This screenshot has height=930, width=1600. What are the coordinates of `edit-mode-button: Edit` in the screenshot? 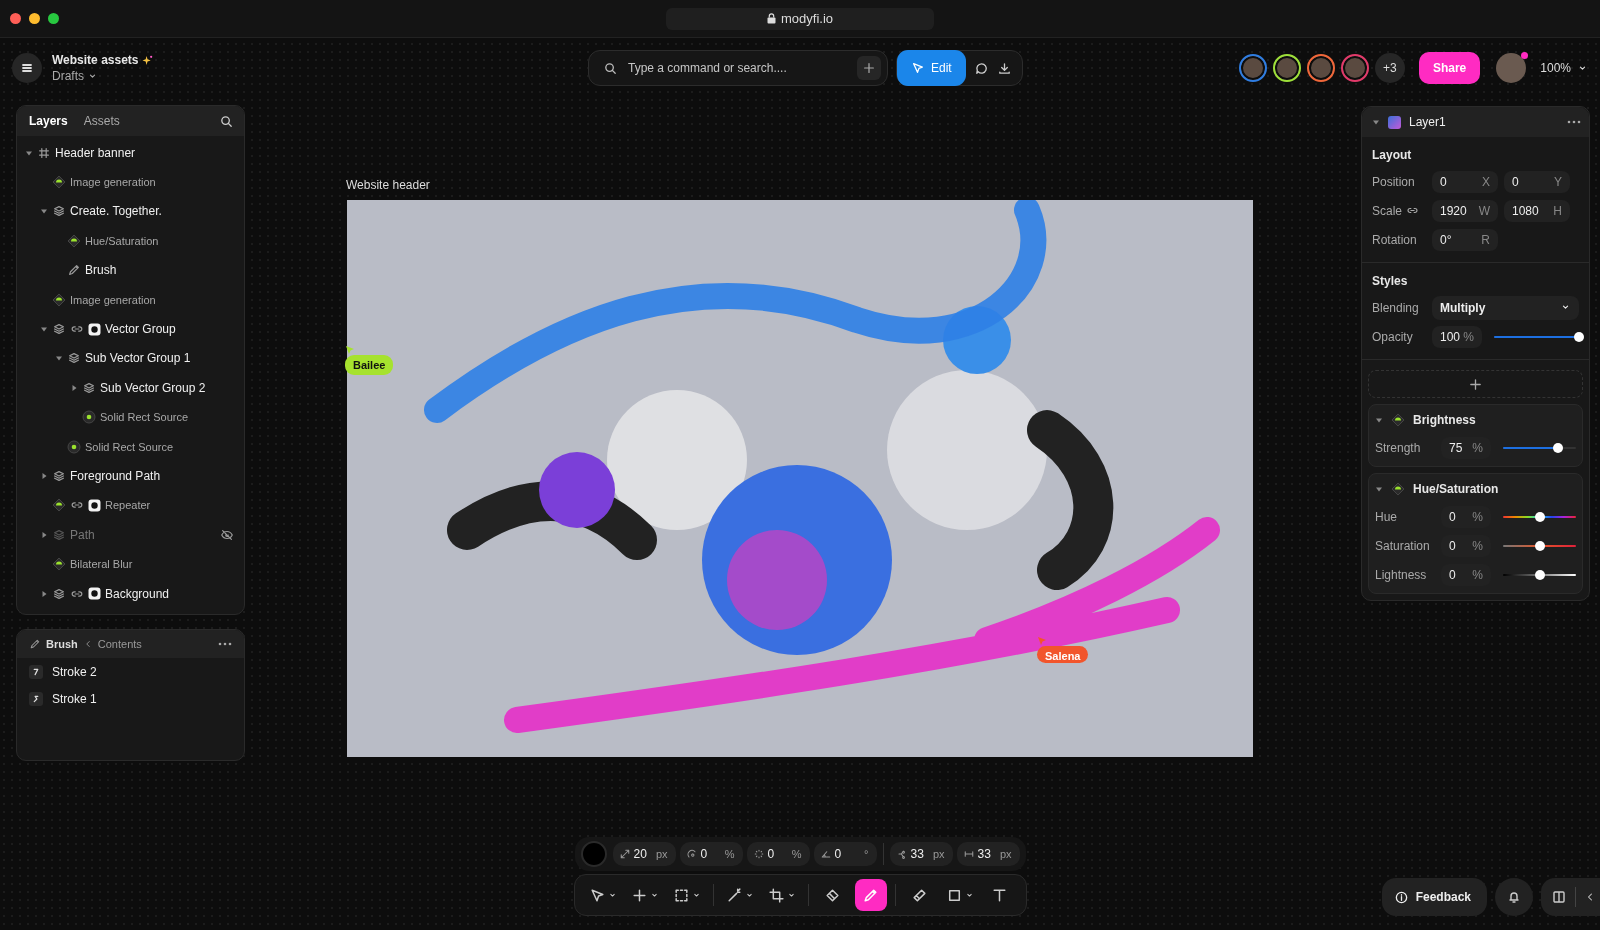 It's located at (931, 68).